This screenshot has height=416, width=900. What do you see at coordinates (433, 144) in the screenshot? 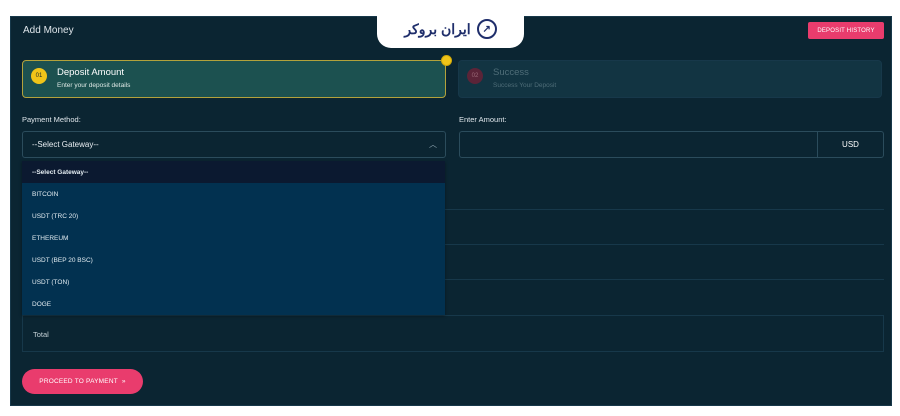
I see `chevron-up-icon: ︿` at bounding box center [433, 144].